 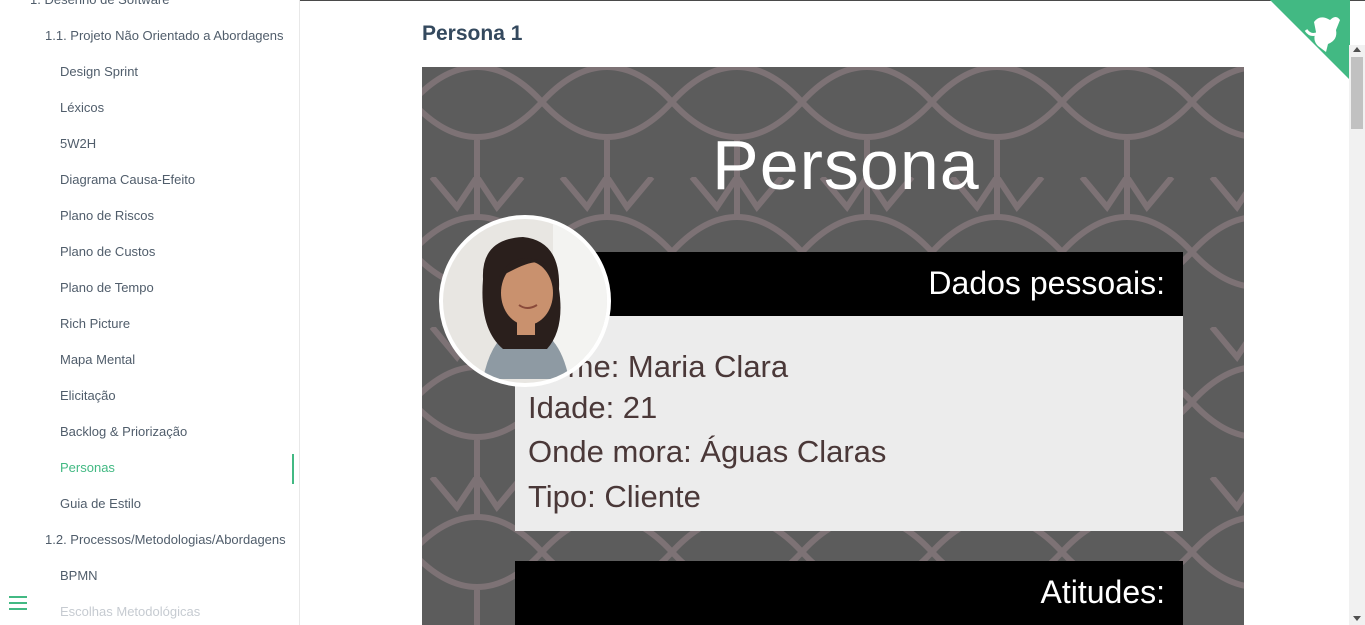 What do you see at coordinates (175, 108) in the screenshot?
I see `sidebar-item: Léxicos` at bounding box center [175, 108].